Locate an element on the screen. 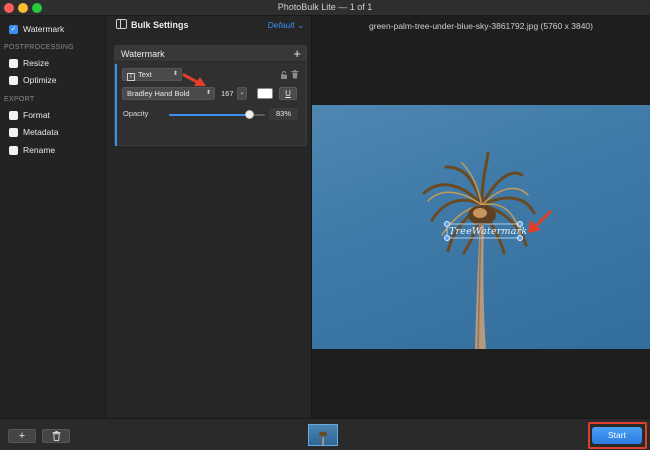 The image size is (650, 450). watermark-type-select: T Text ⬍ is located at coordinates (152, 74).